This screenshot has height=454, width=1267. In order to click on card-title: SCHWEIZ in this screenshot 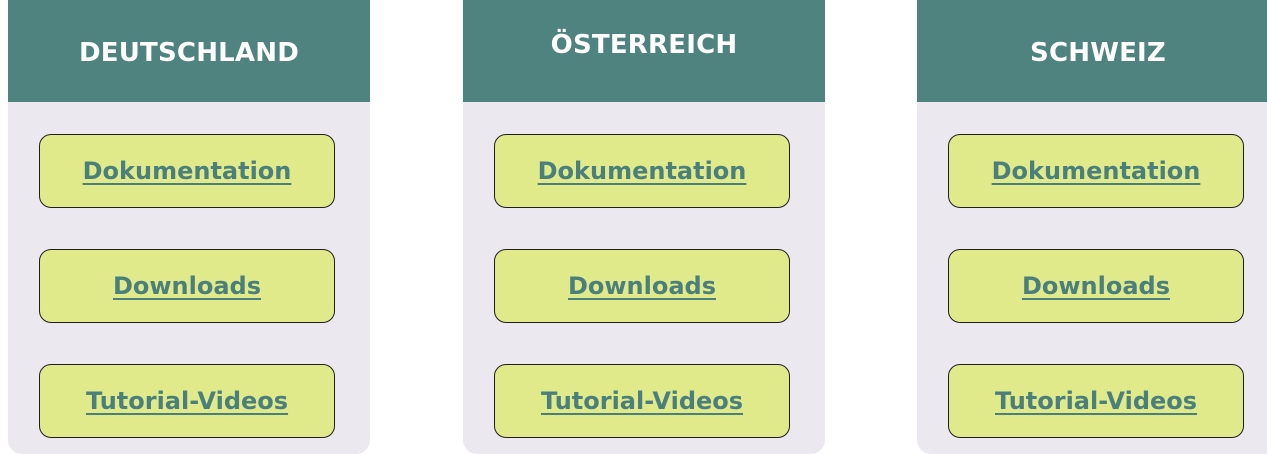, I will do `click(1098, 53)`.